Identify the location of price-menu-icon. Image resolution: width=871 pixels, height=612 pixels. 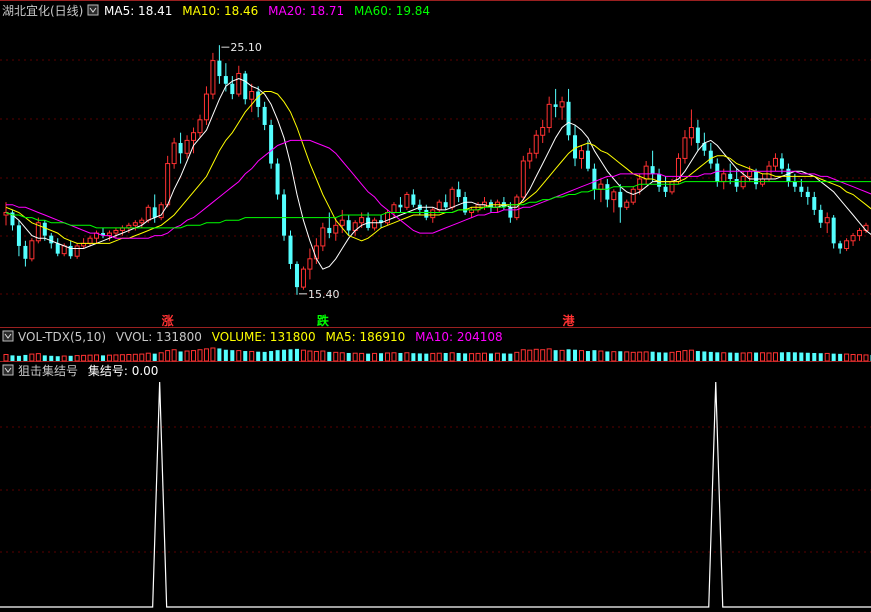
(93, 10).